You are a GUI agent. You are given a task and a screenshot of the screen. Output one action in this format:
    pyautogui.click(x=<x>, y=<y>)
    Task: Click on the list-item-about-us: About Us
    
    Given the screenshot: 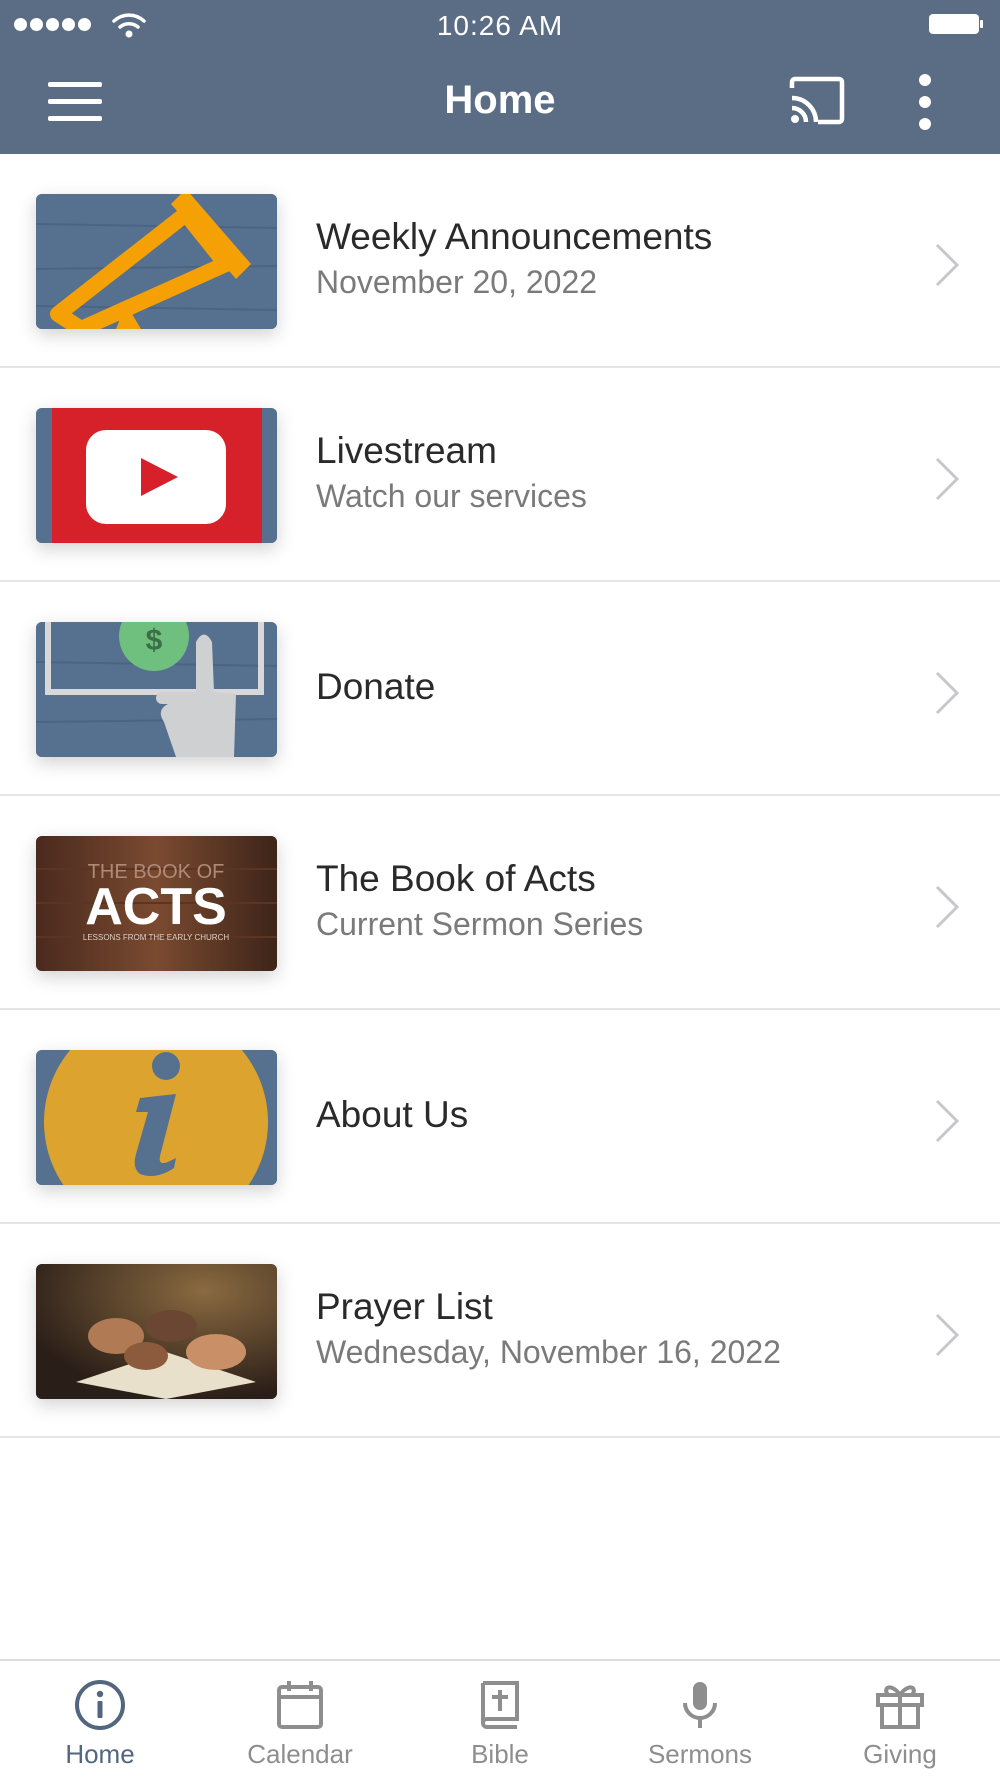 What is the action you would take?
    pyautogui.click(x=500, y=1117)
    